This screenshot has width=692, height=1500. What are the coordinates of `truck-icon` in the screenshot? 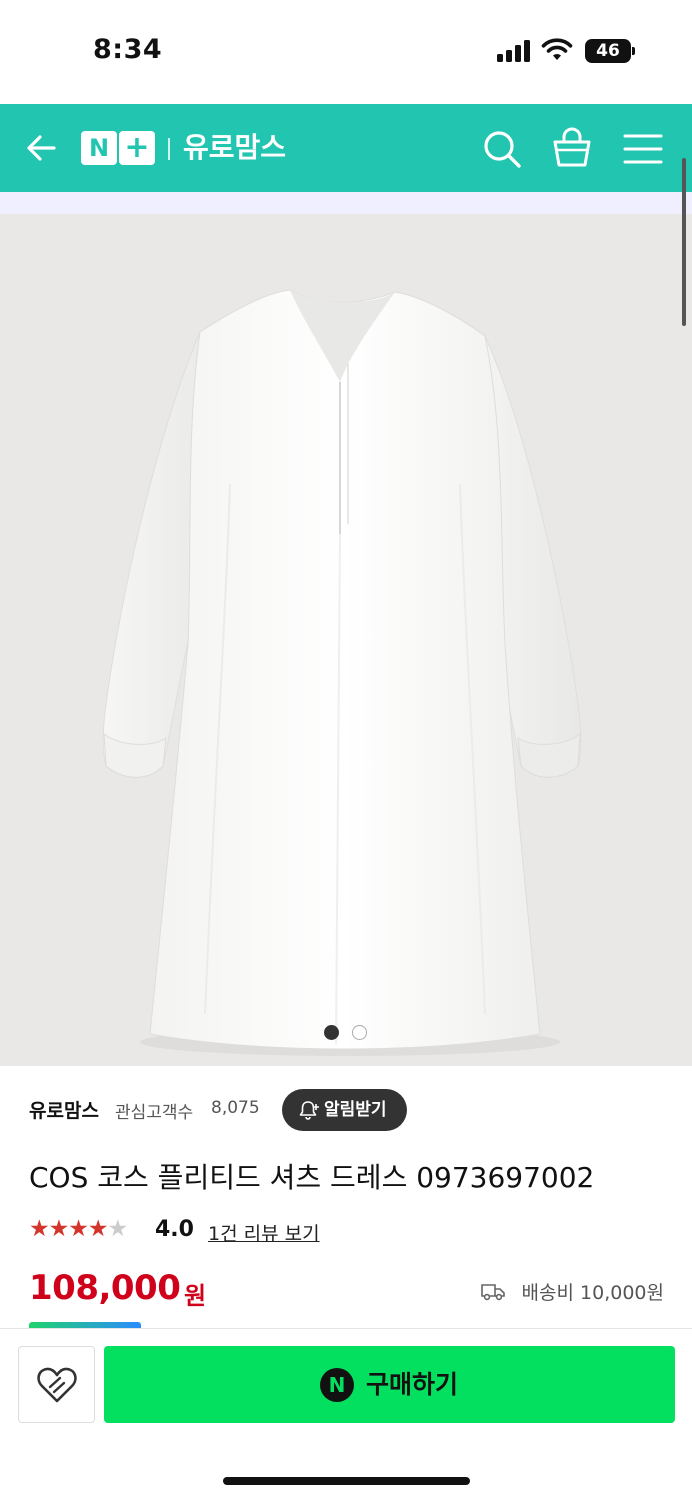 It's located at (493, 1292).